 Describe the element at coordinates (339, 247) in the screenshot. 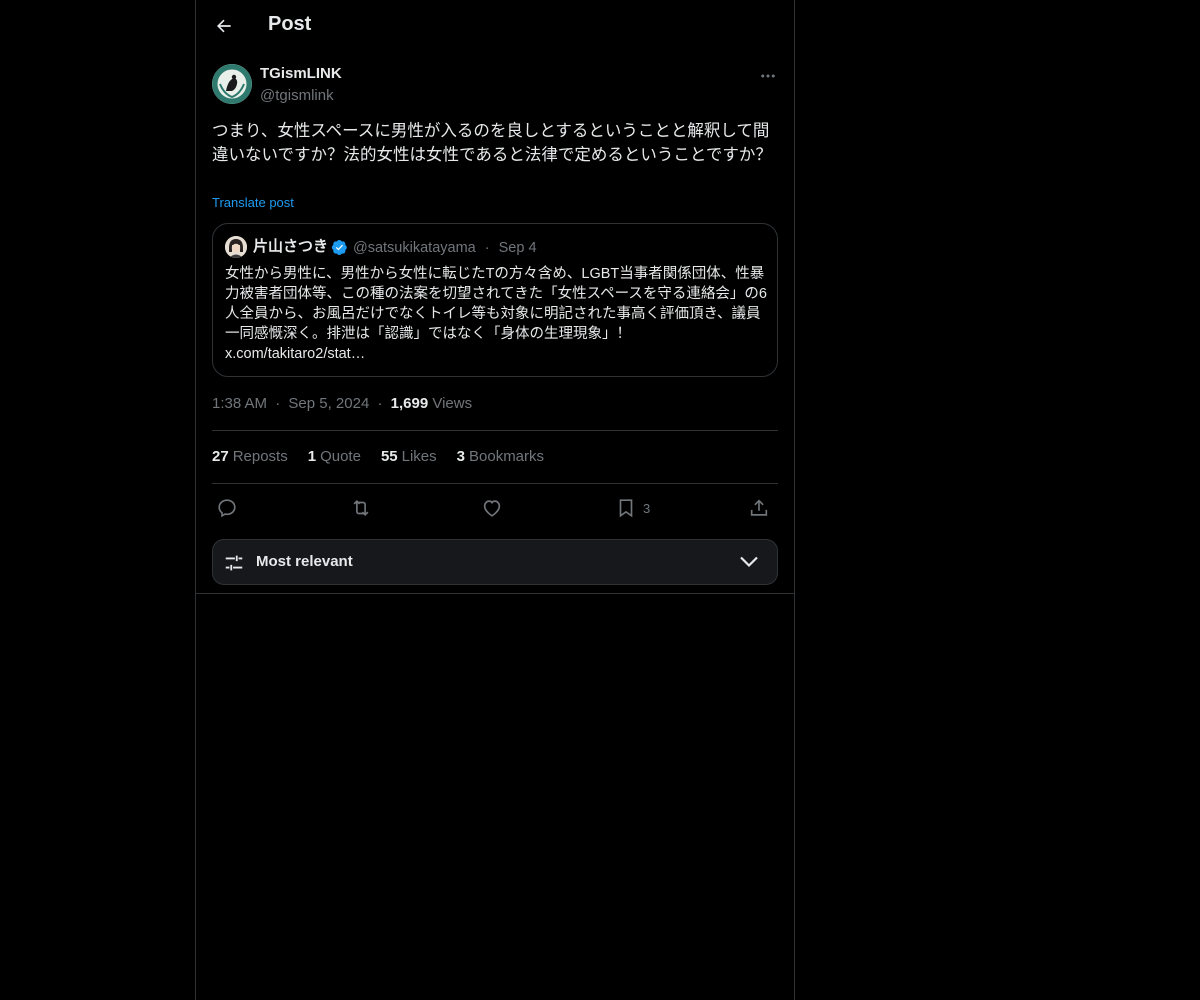

I see `verified-badge-icon` at that location.